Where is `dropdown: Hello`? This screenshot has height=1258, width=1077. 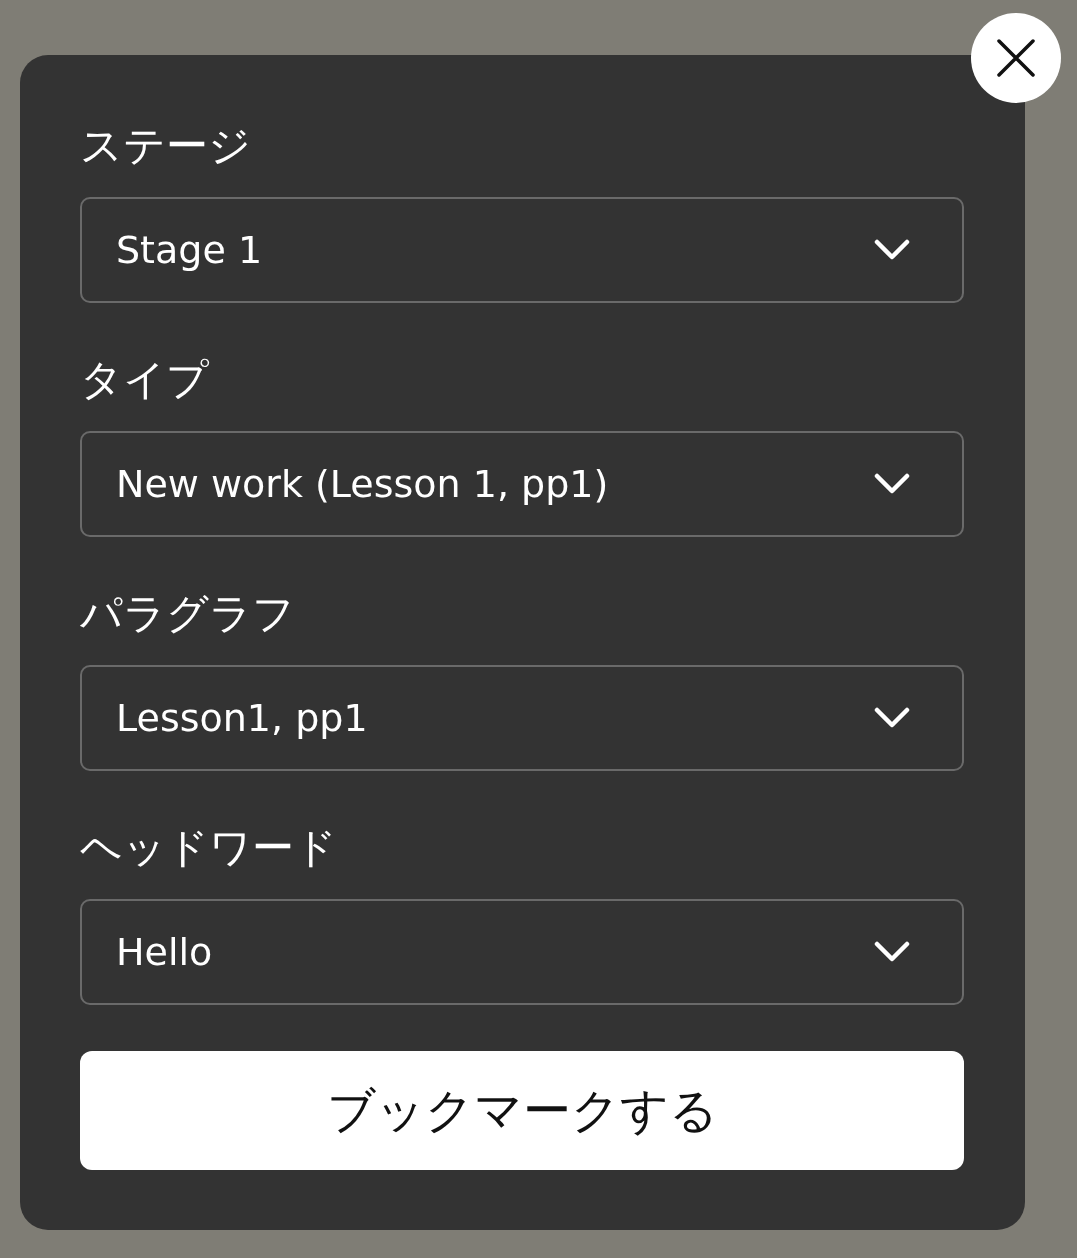
dropdown: Hello is located at coordinates (522, 952).